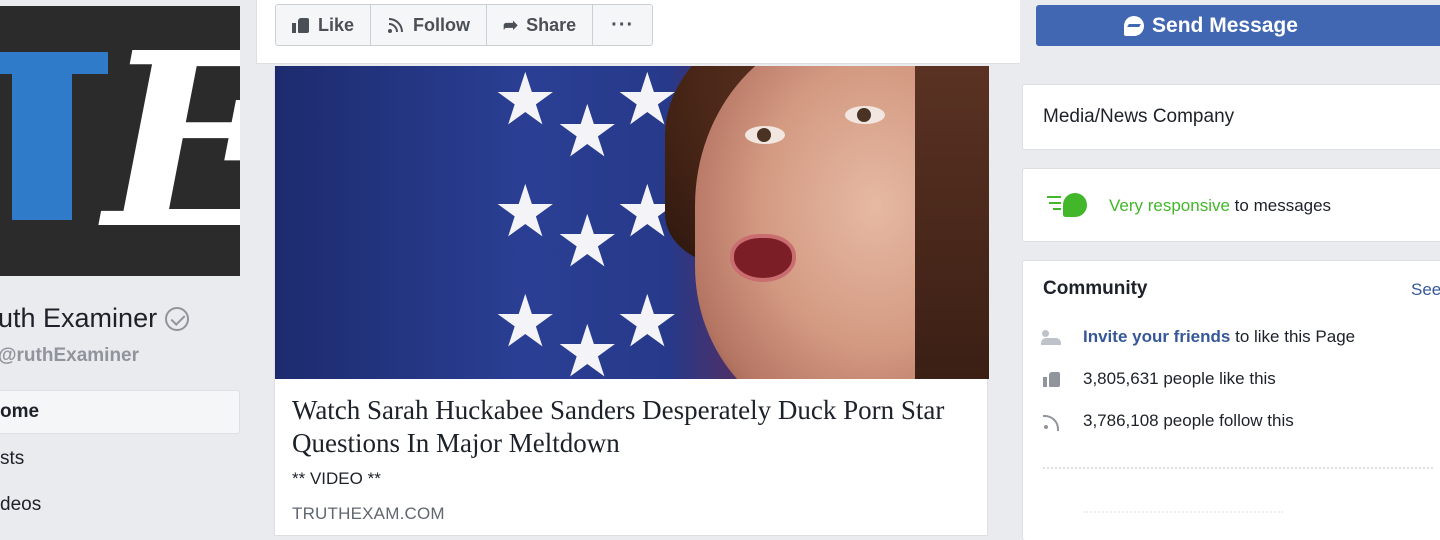 The image size is (1440, 540). Describe the element at coordinates (78, 318) in the screenshot. I see `page-name-text: uth Examiner` at that location.